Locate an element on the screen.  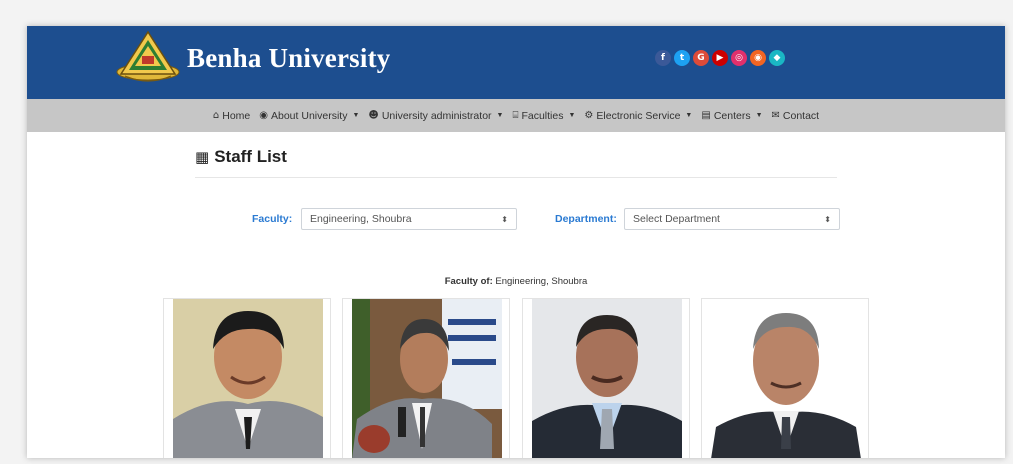
nav-item-faculties: ⌸ Faculties ▼ is located at coordinates (543, 116).